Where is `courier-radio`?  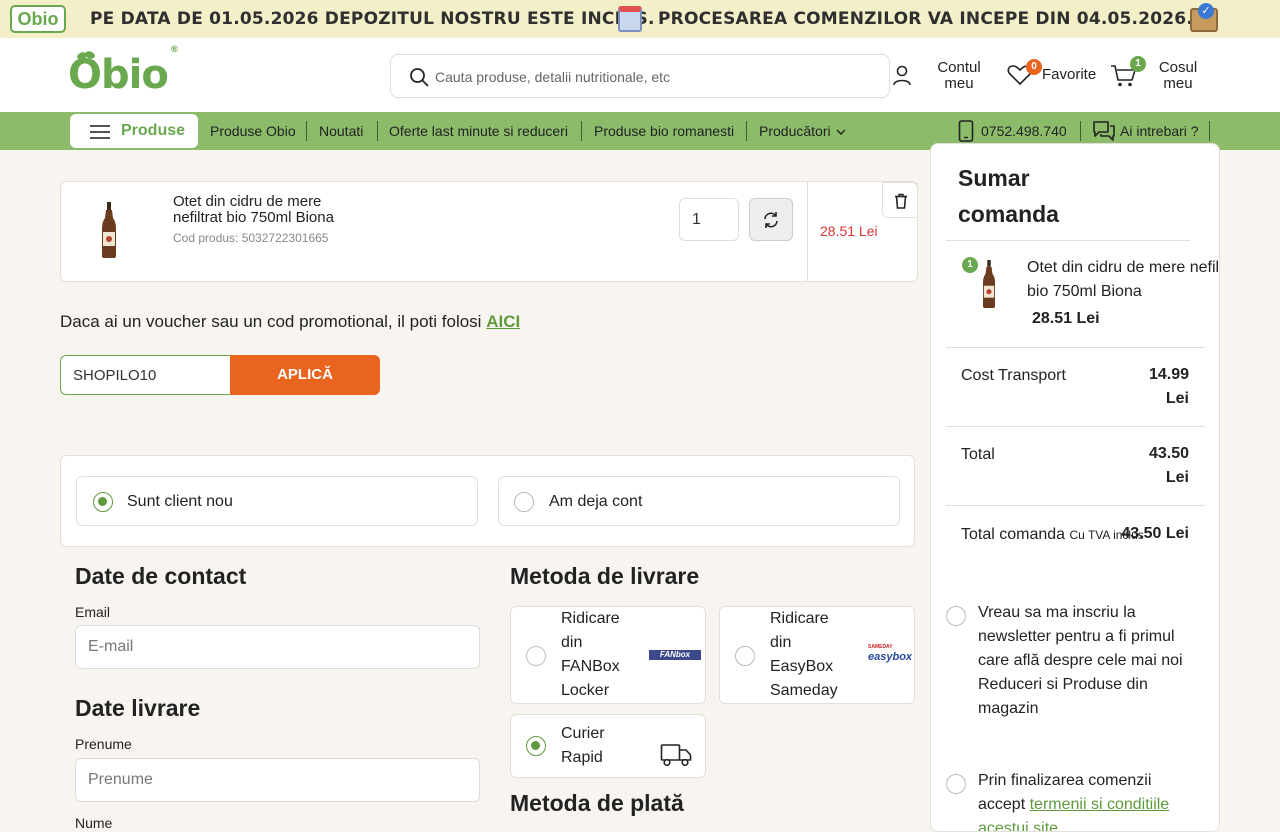
courier-radio is located at coordinates (536, 746).